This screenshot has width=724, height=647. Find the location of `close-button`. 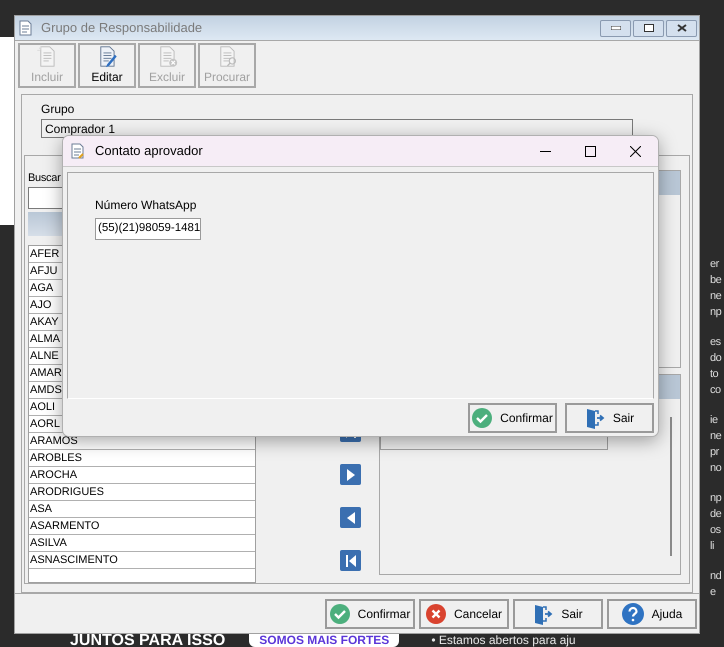

close-button is located at coordinates (681, 28).